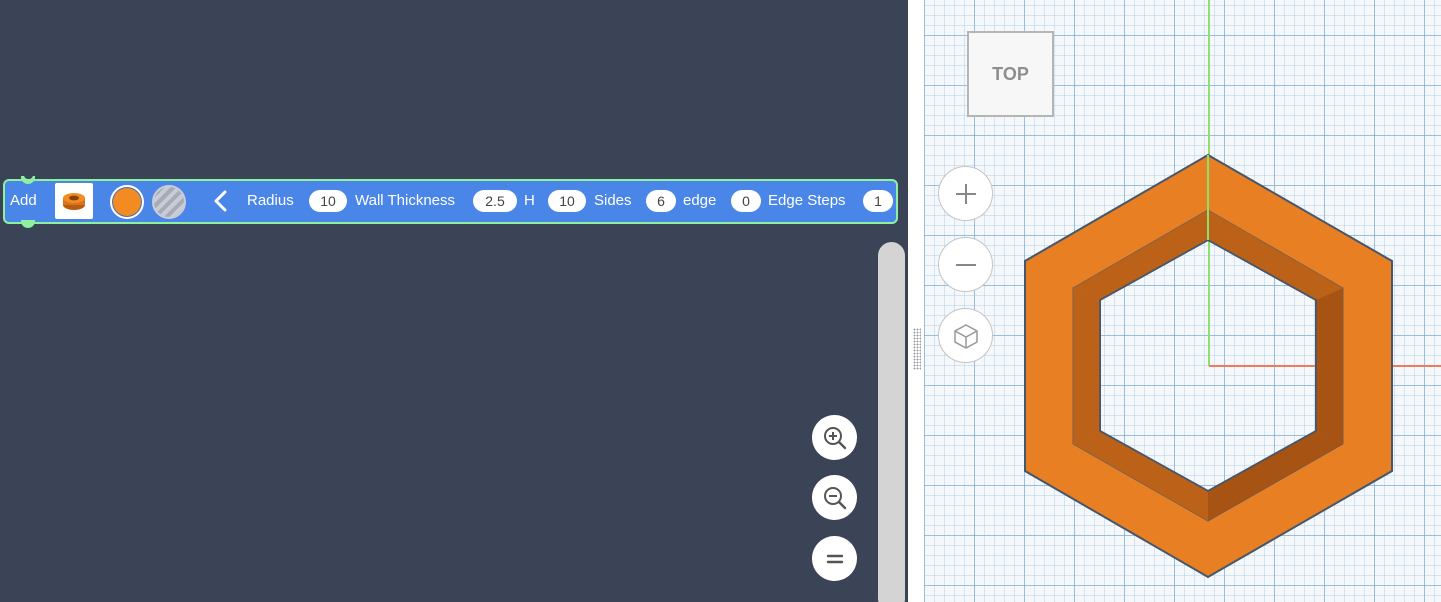  I want to click on zoom-in-icon, so click(834, 437).